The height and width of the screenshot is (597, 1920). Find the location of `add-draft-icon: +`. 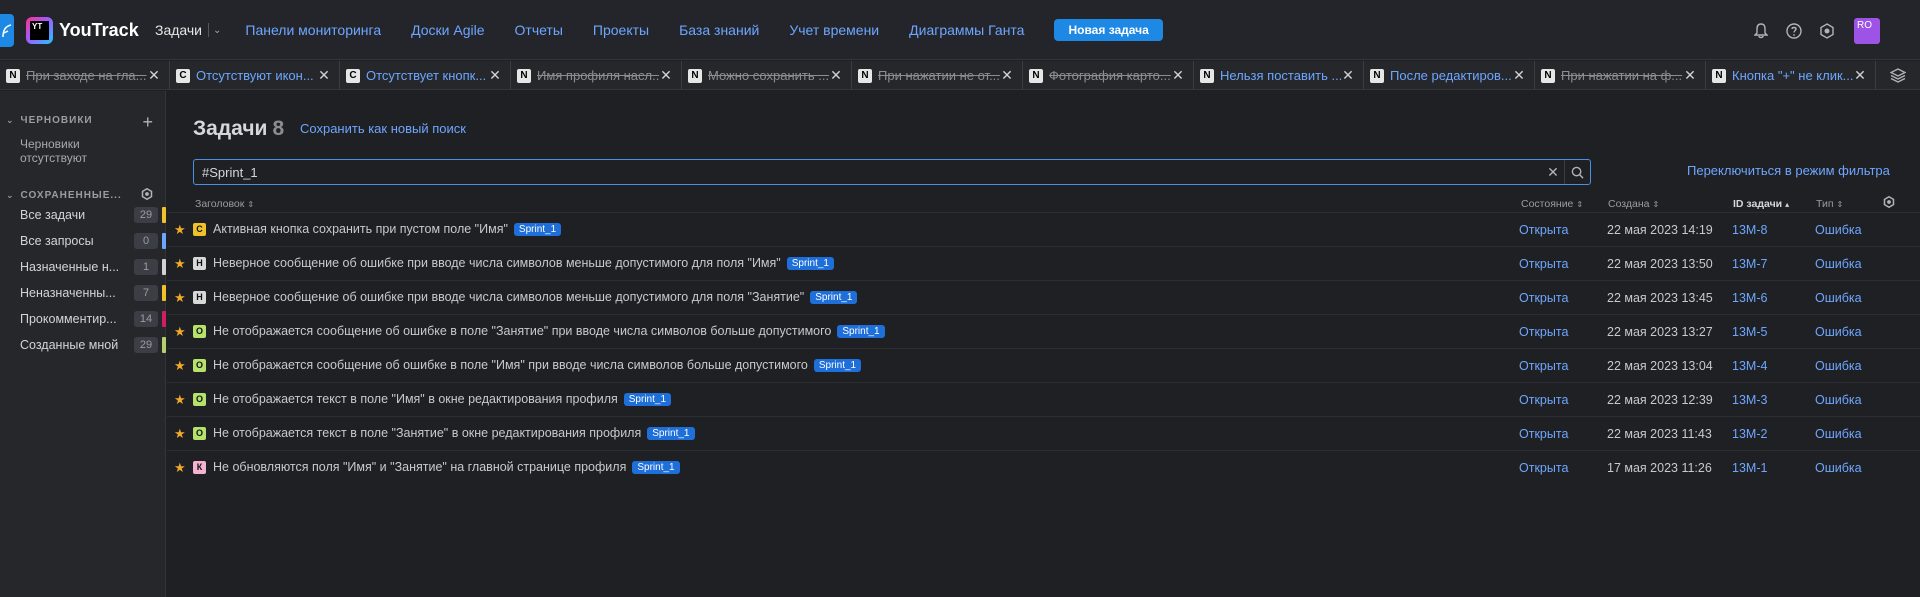

add-draft-icon: + is located at coordinates (147, 122).